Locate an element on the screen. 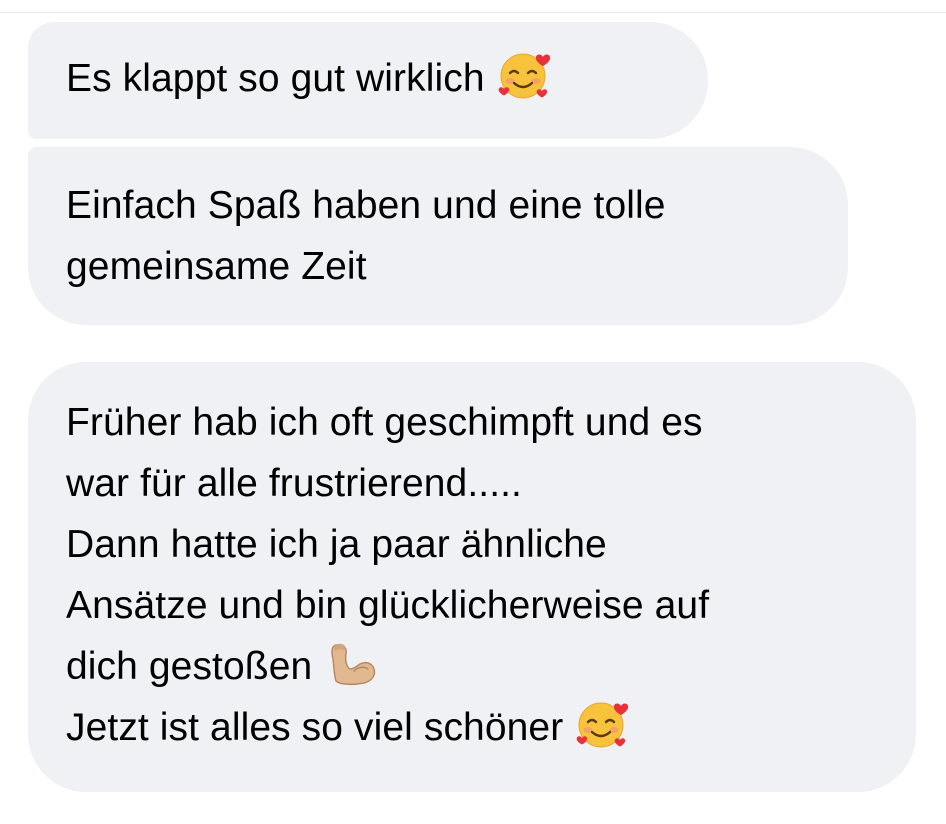 The image size is (946, 824). message-line: Ansätze und bin glücklicherweise auf is located at coordinates (388, 605).